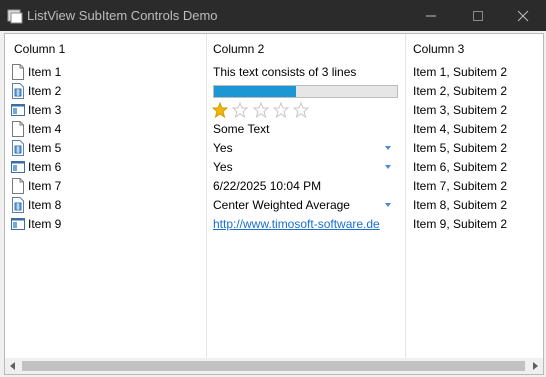 This screenshot has height=377, width=546. What do you see at coordinates (238, 49) in the screenshot?
I see `column-header-2: Column 2` at bounding box center [238, 49].